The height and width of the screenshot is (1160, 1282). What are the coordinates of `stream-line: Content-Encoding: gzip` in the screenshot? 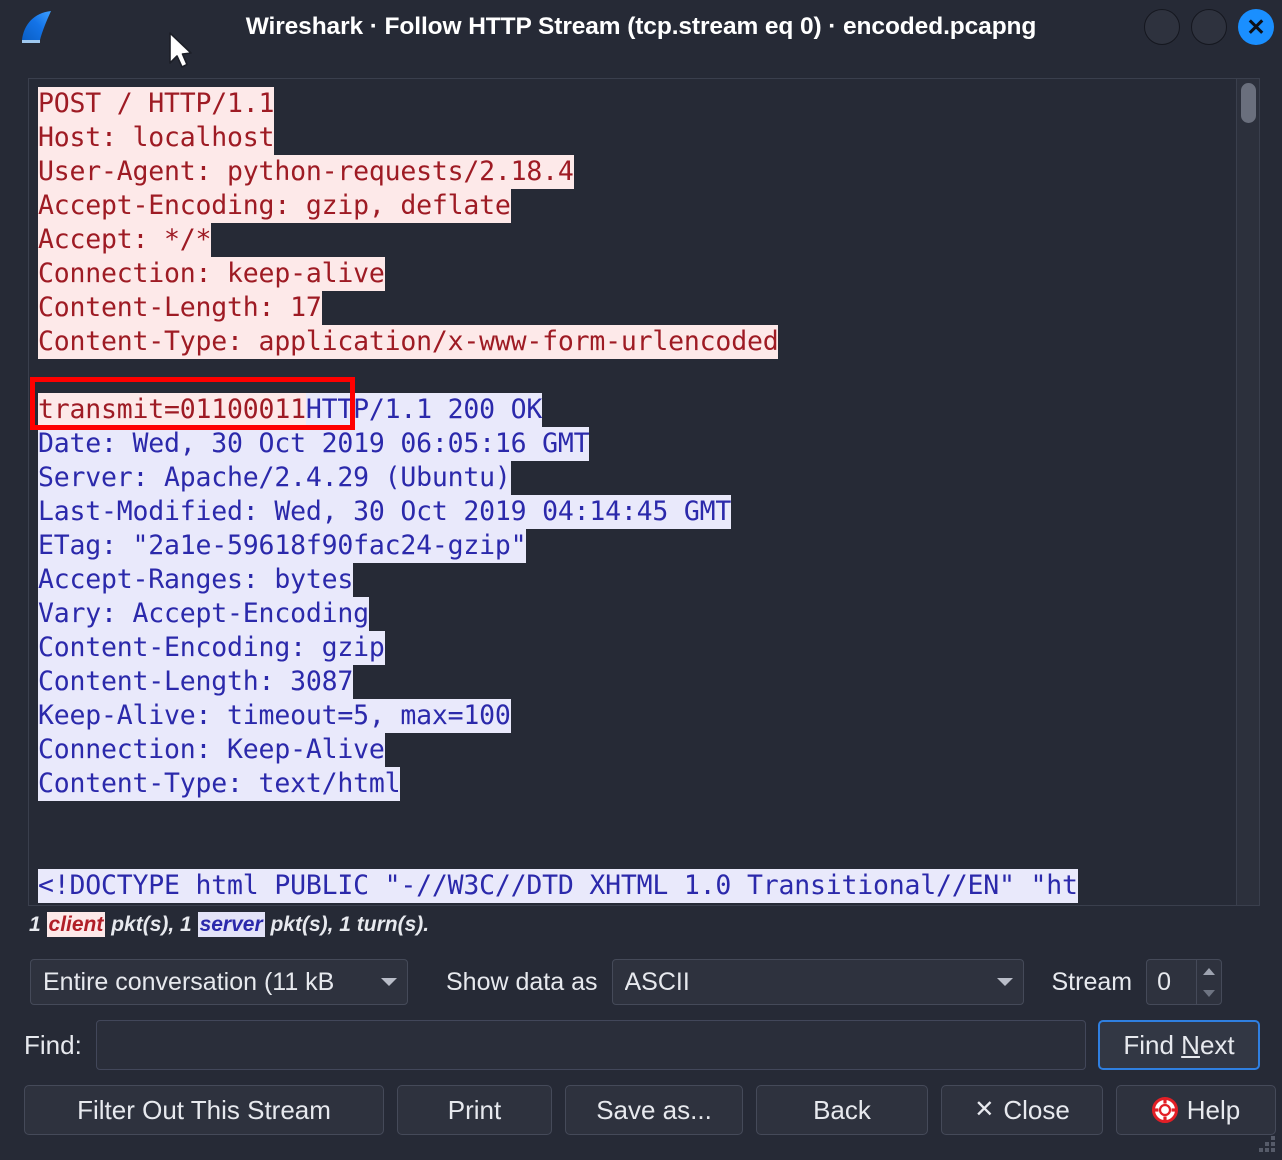 It's located at (636, 648).